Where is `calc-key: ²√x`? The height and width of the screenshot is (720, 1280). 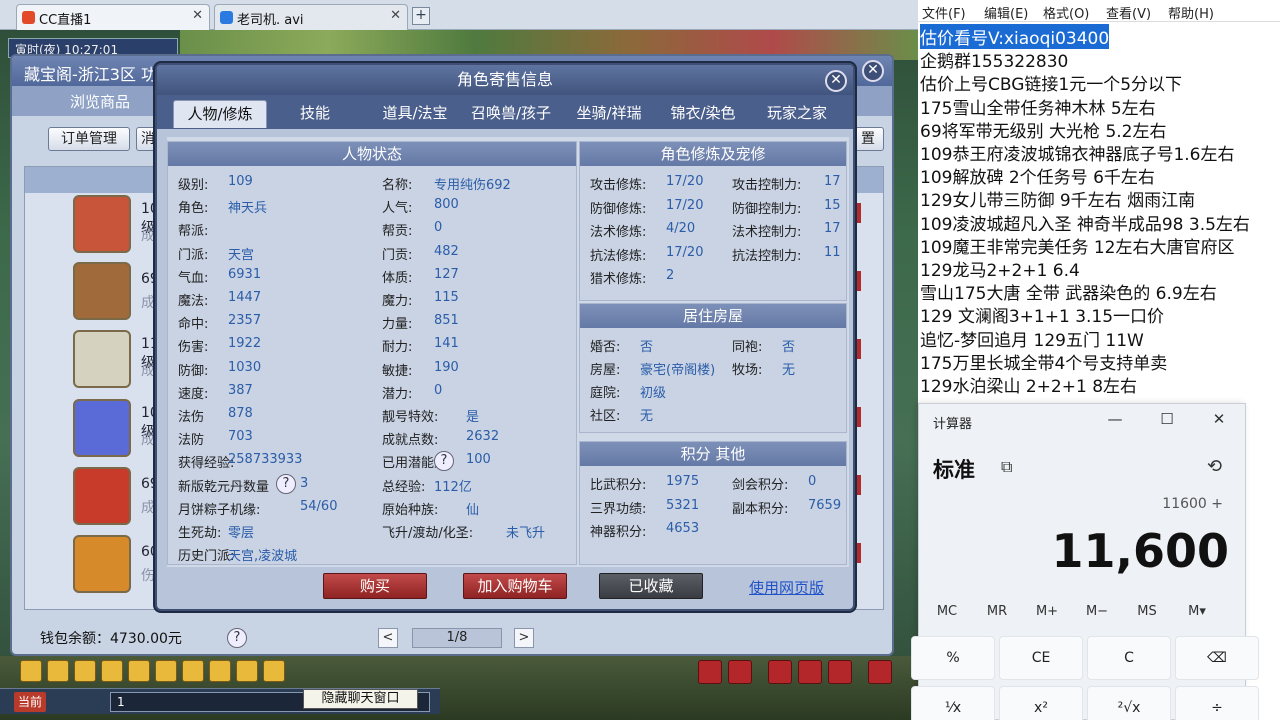
calc-key: ²√x is located at coordinates (1129, 703).